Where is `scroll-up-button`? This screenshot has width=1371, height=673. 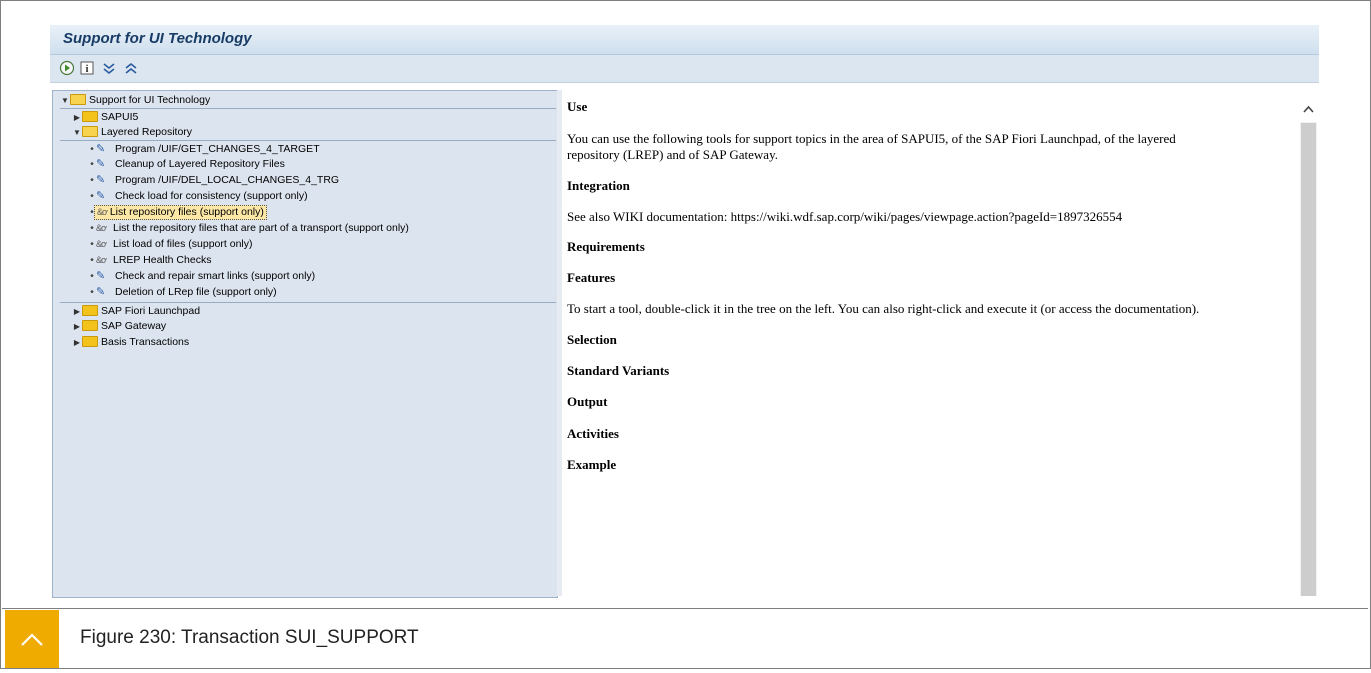
scroll-up-button is located at coordinates (1308, 106).